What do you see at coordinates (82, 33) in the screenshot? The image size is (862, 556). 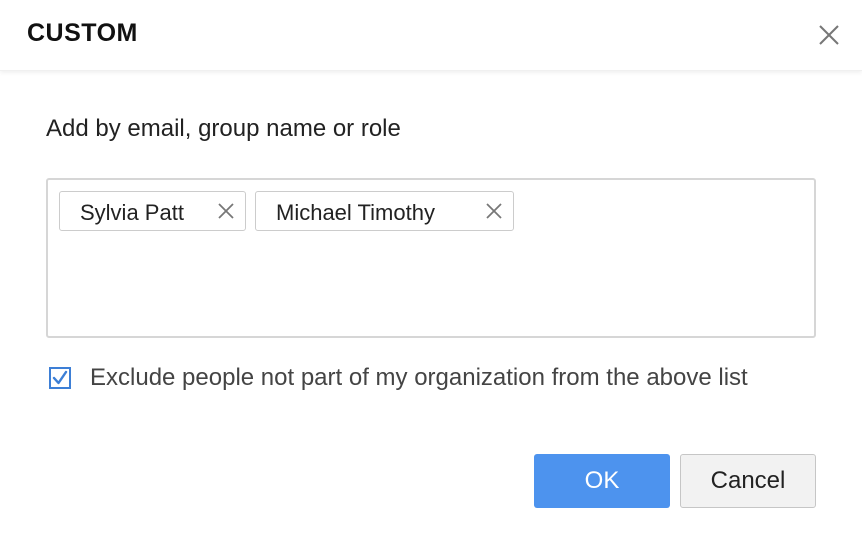 I see `dialog-title: CUSTOM` at bounding box center [82, 33].